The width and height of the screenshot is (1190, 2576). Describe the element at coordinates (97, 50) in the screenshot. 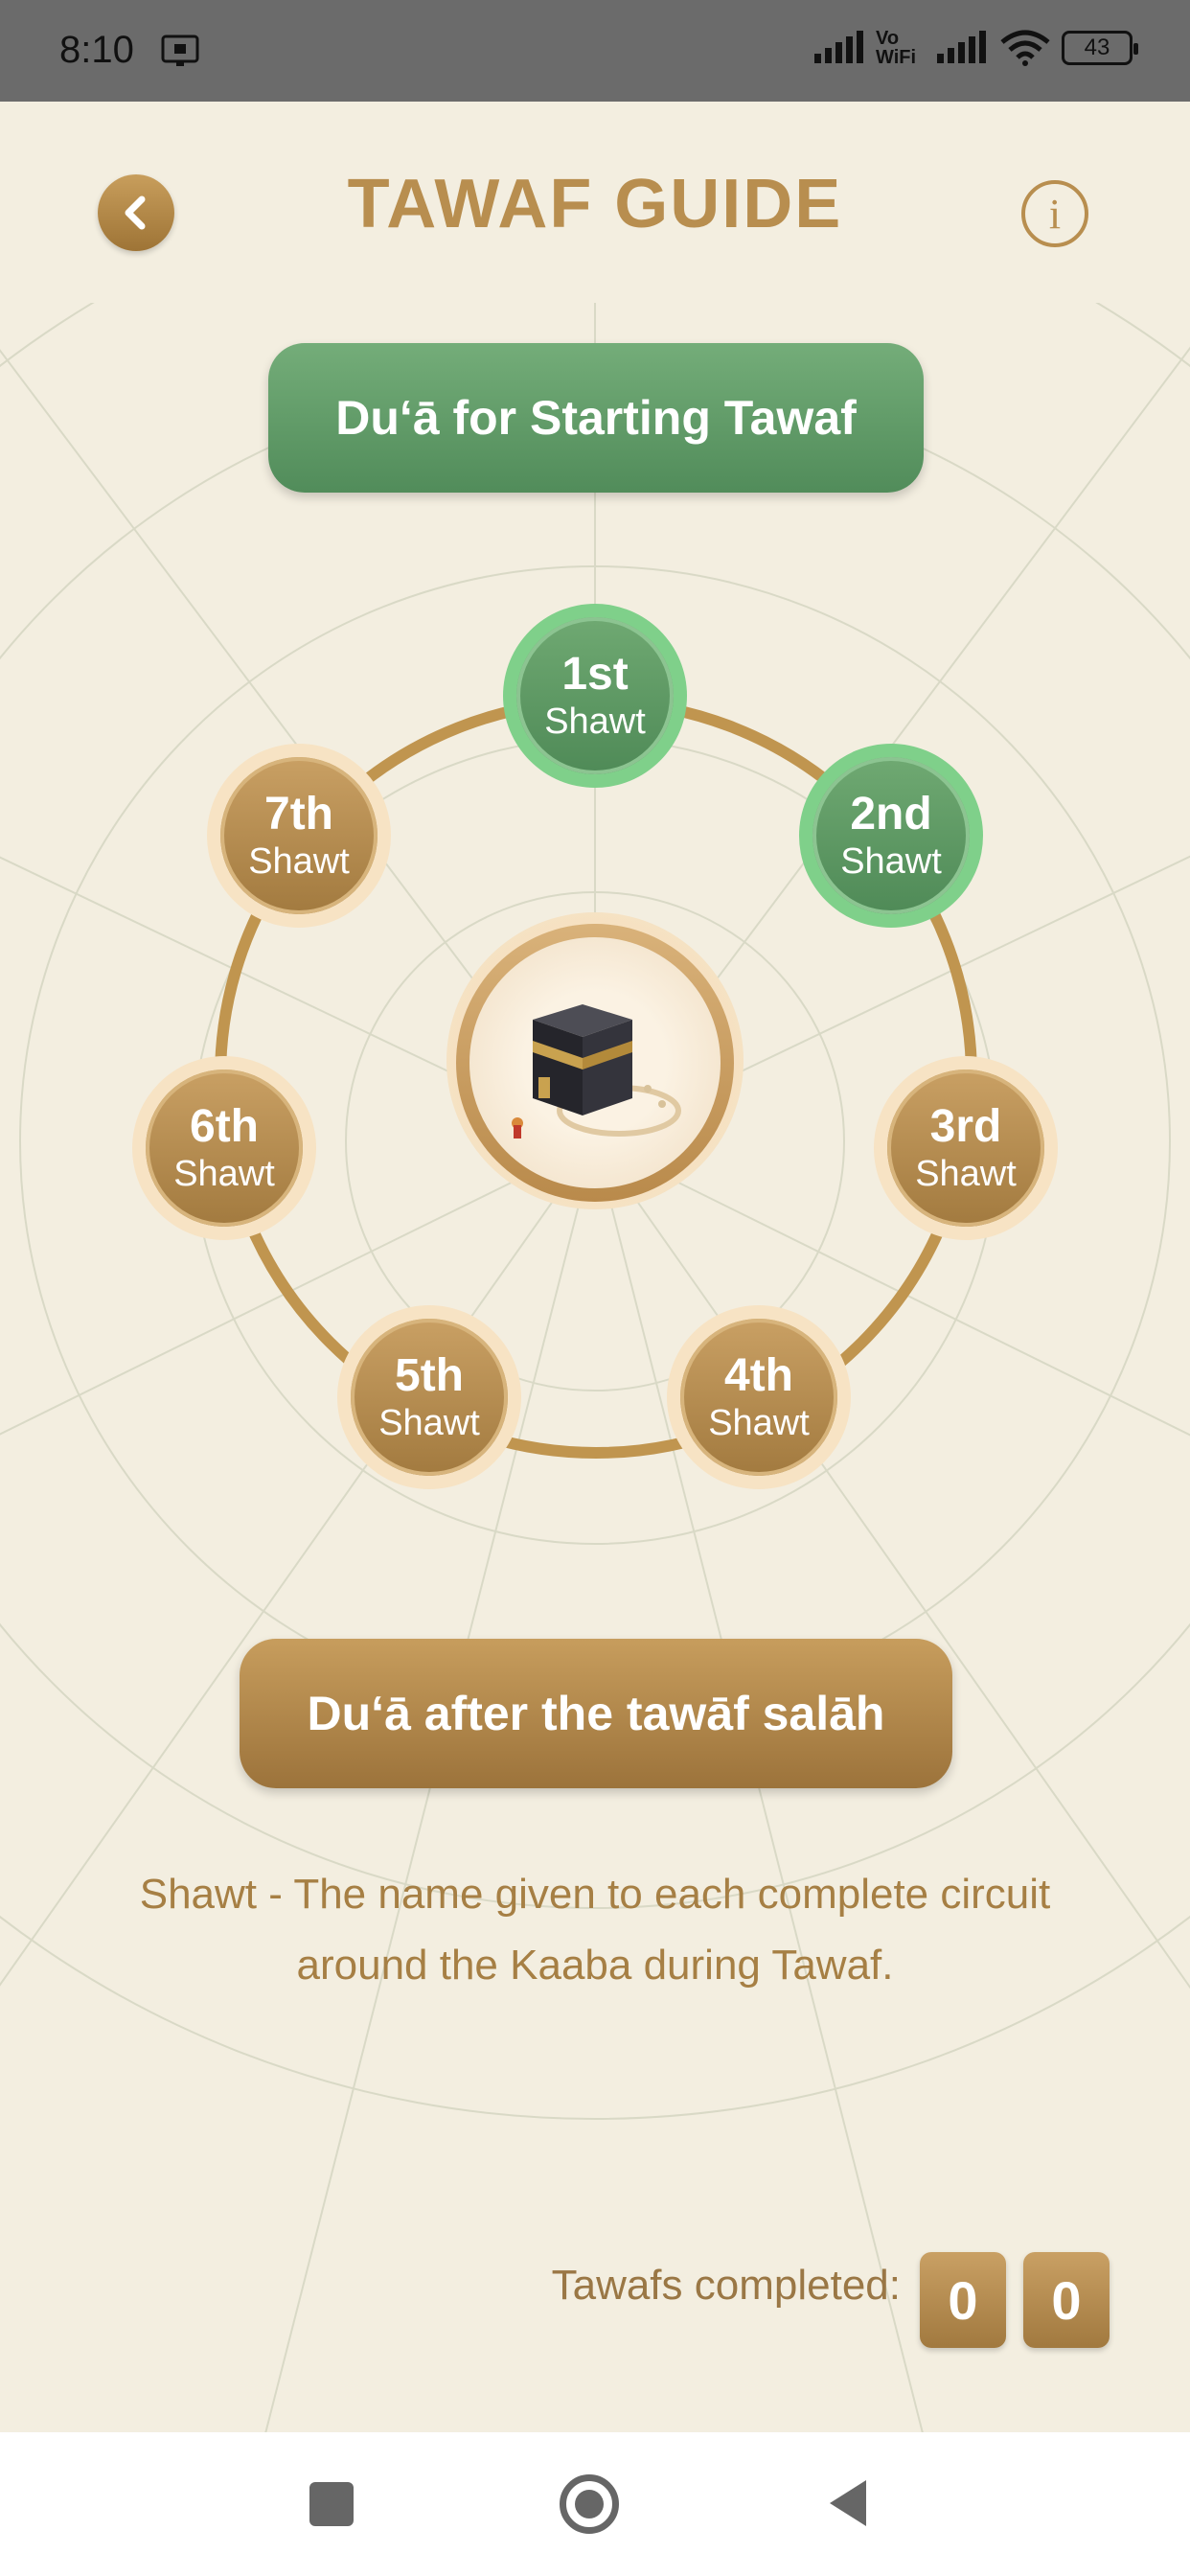

I see `status-time: 8:10` at that location.